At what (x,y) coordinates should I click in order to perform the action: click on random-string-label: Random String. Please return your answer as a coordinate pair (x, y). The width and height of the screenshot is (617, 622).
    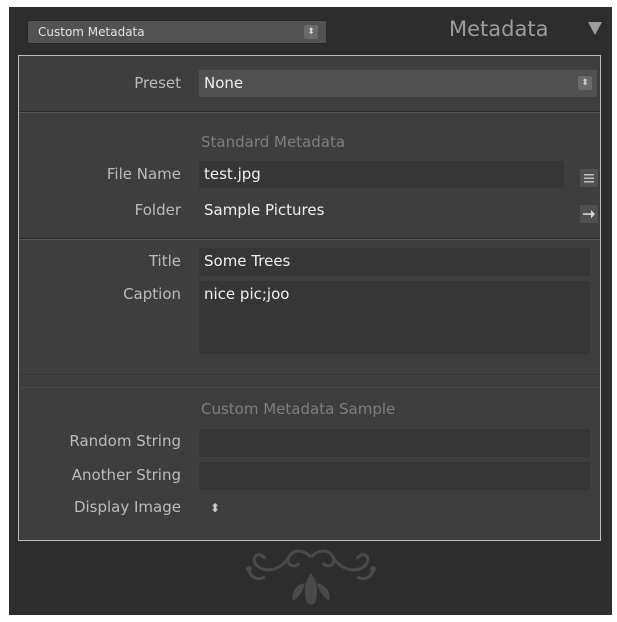
    Looking at the image, I should click on (125, 441).